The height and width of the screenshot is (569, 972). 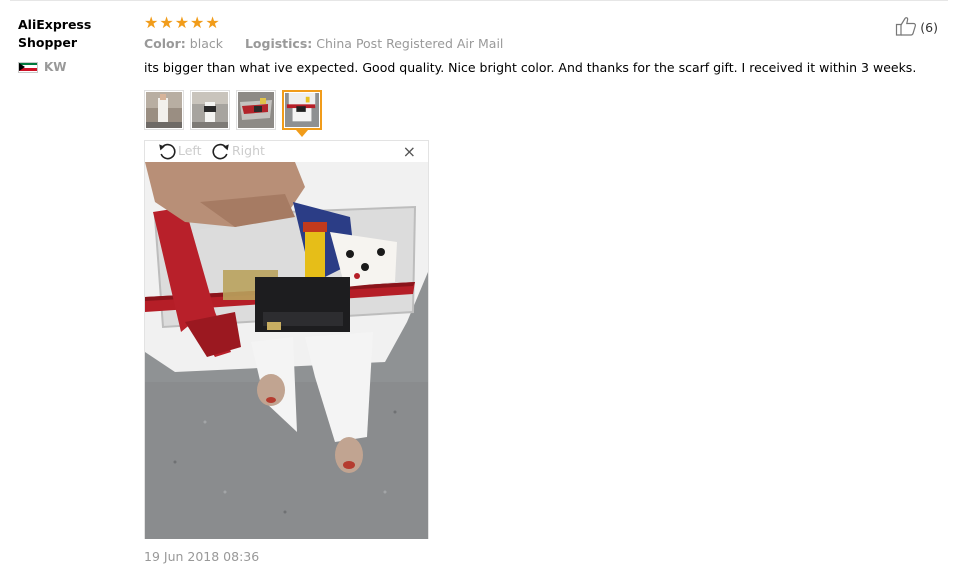 I want to click on review-photo-thumbnail-selected, so click(x=302, y=113).